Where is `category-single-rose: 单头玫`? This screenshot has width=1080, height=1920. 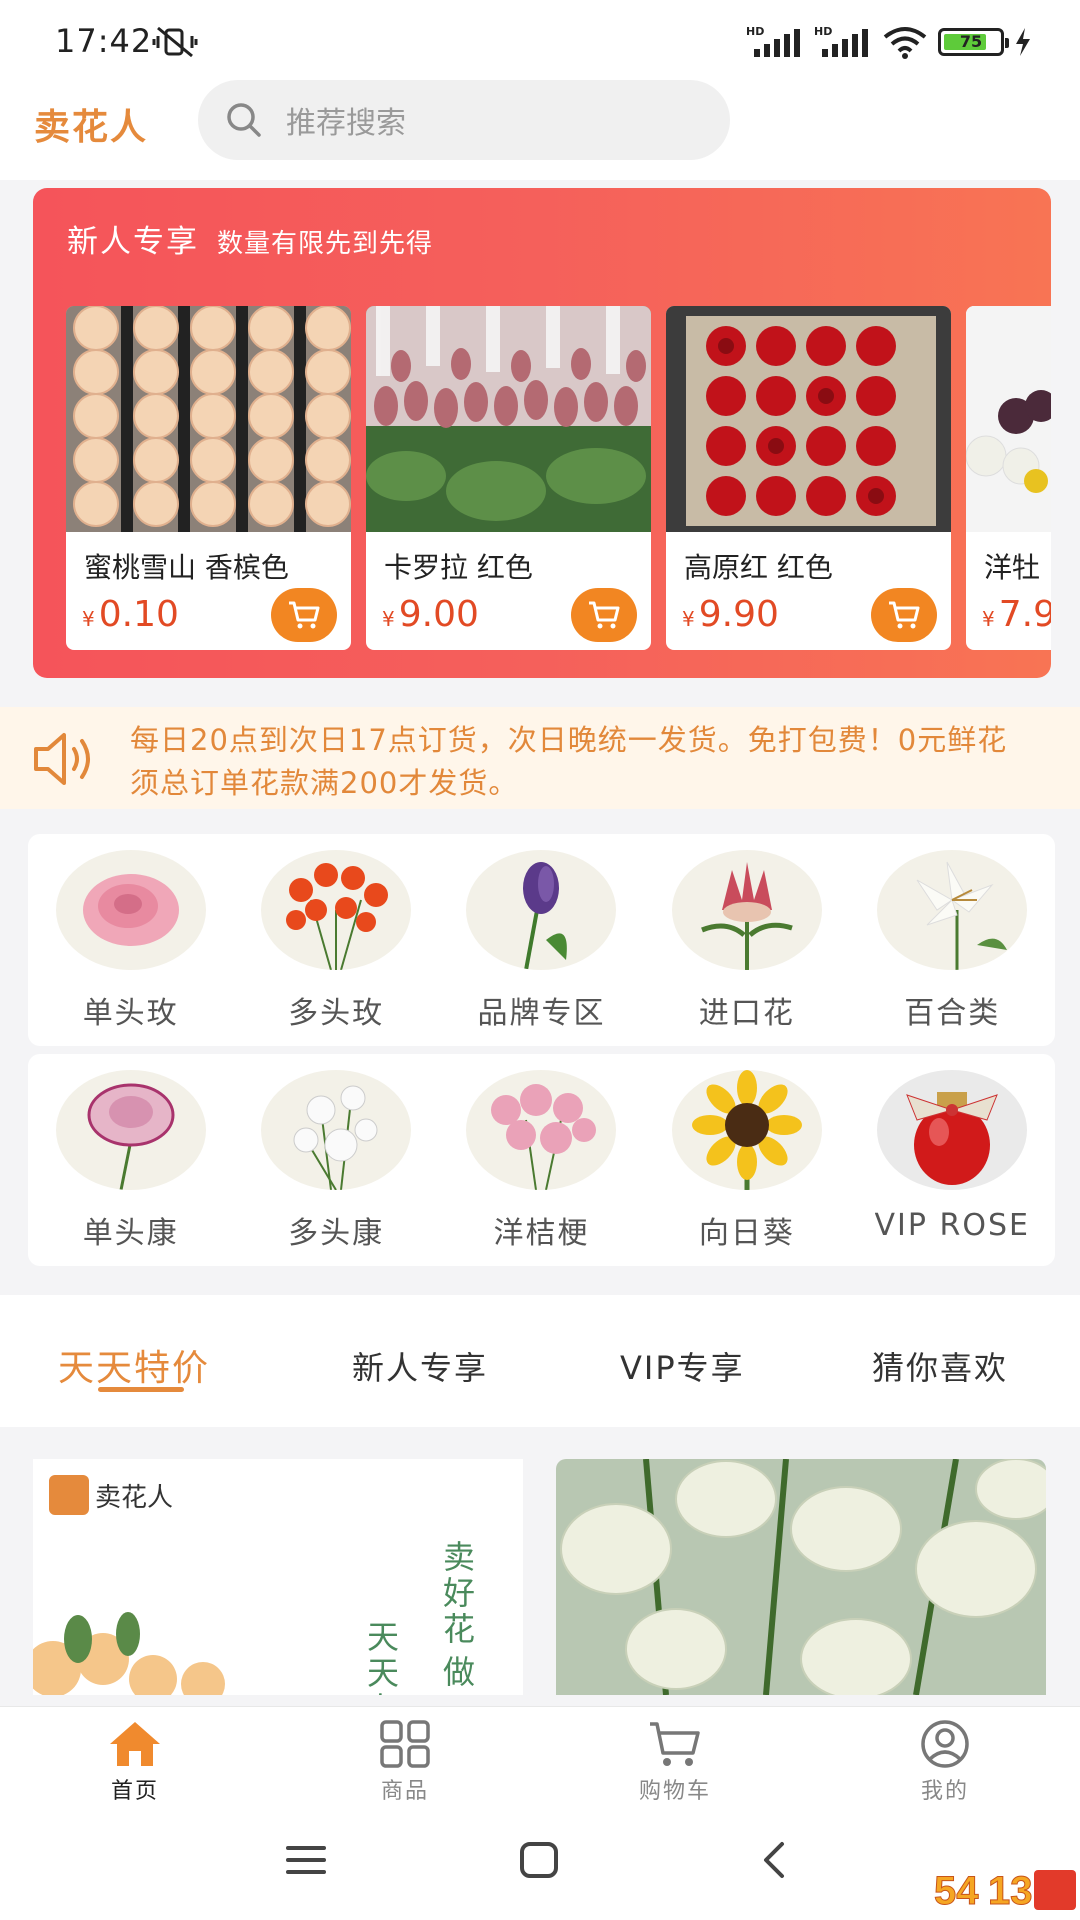 category-single-rose: 单头玫 is located at coordinates (130, 941).